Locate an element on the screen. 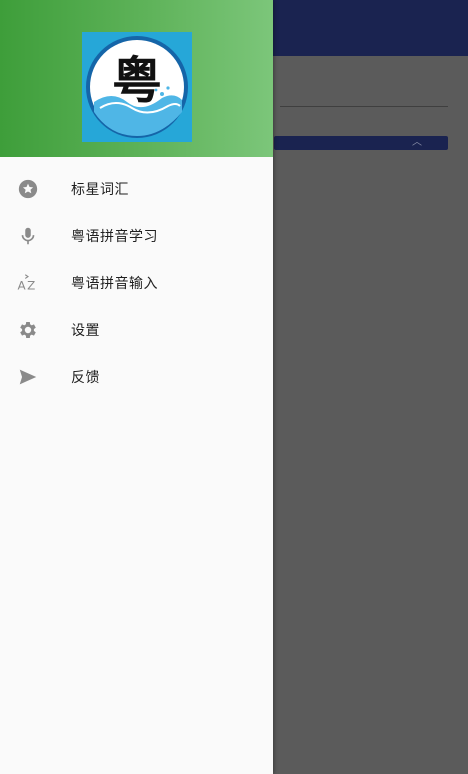 The image size is (468, 774). menu-item-label: 设置 is located at coordinates (85, 330).